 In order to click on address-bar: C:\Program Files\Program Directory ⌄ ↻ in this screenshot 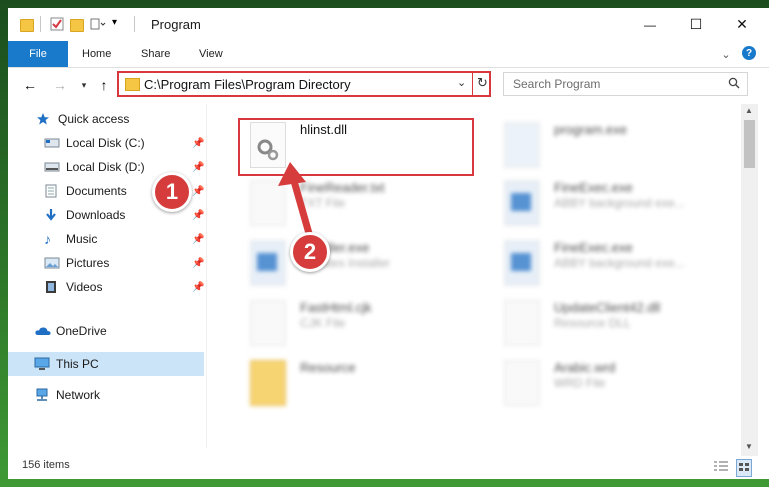, I will do `click(304, 84)`.